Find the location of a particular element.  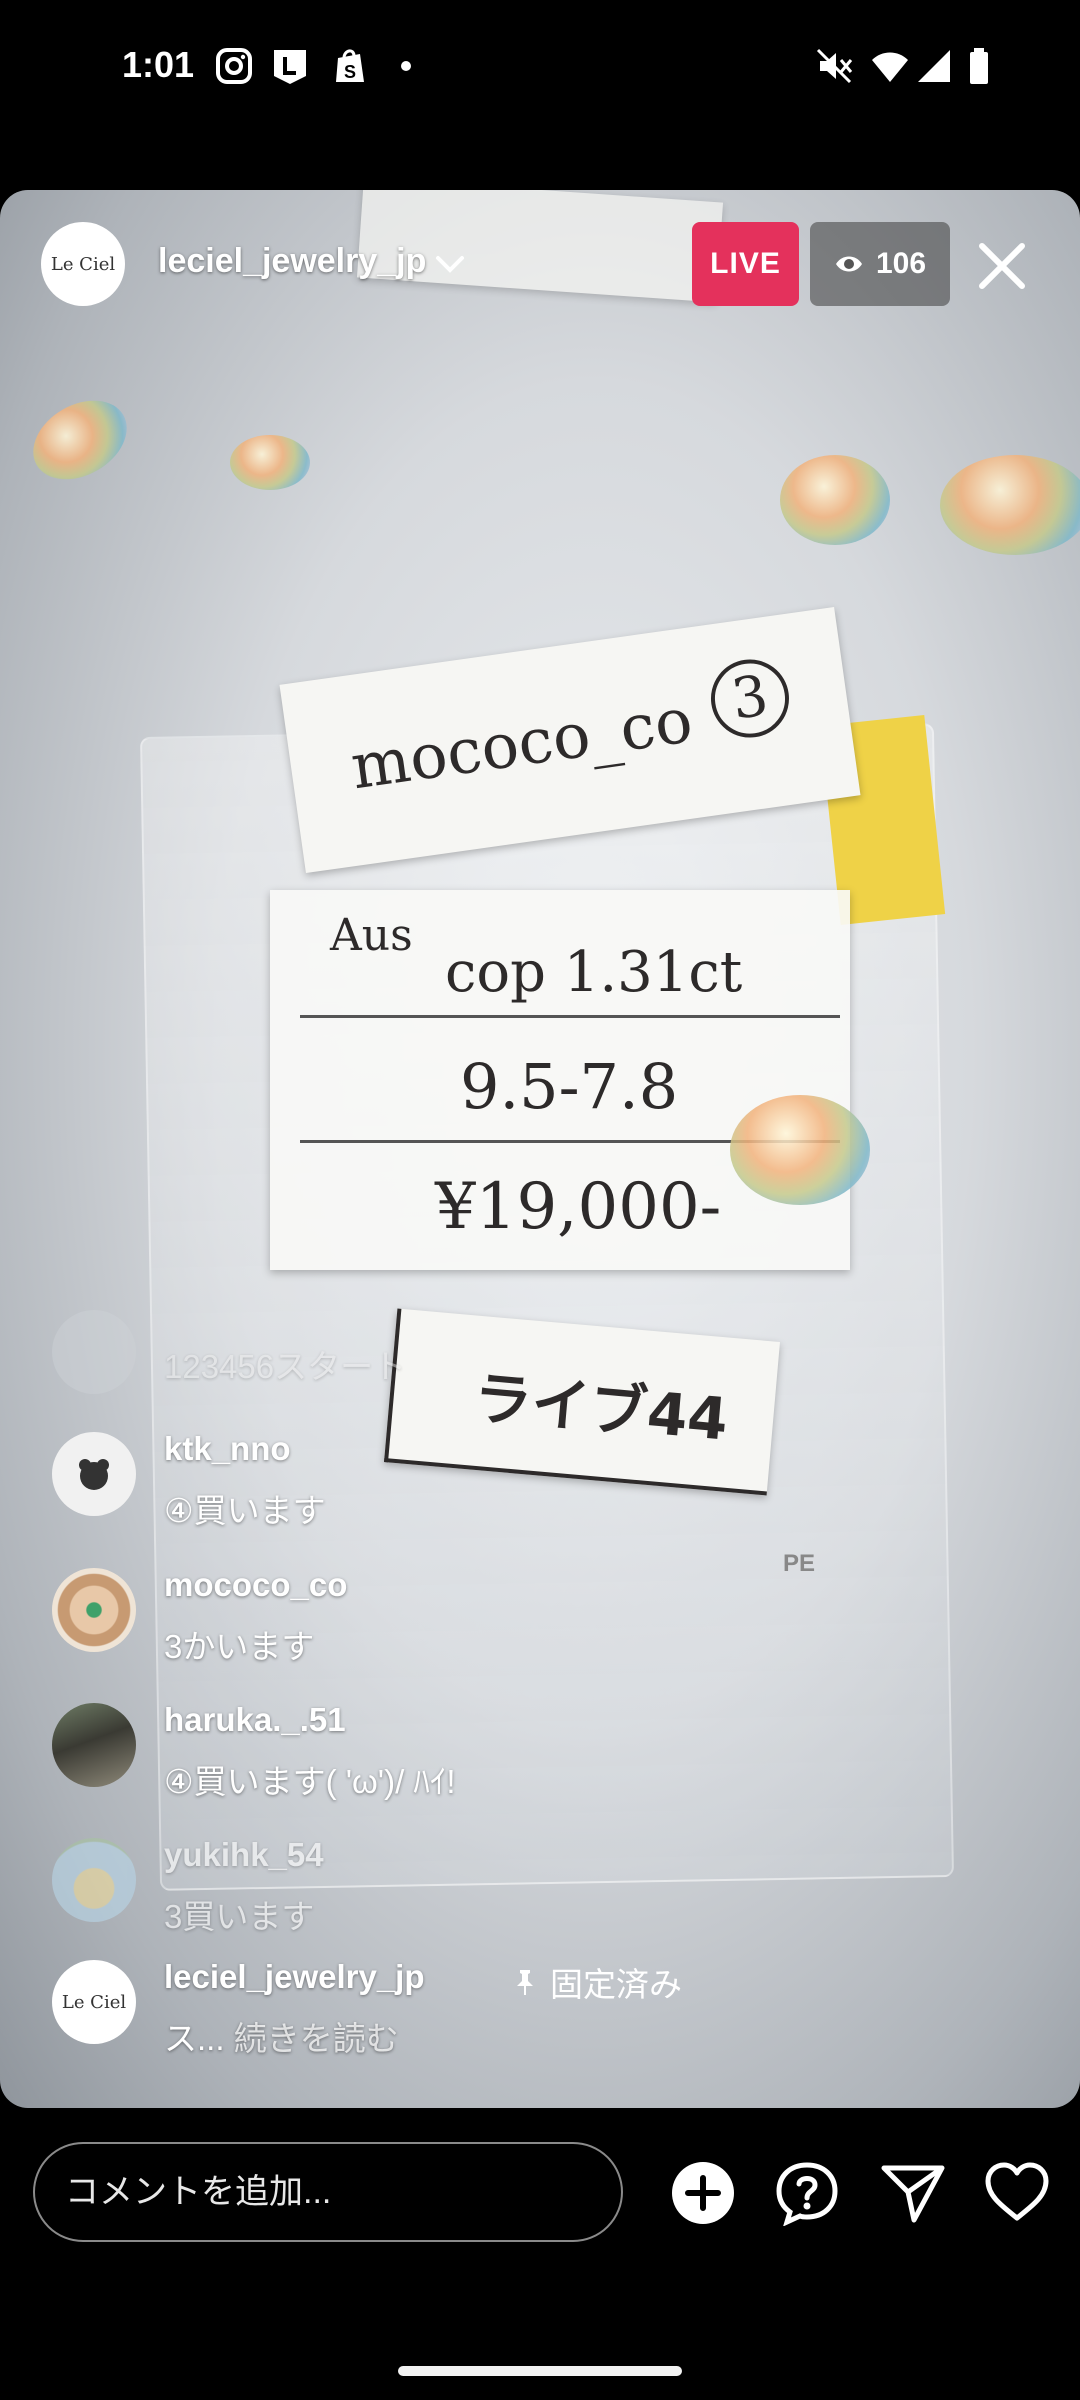

comment-message: ④買います is located at coordinates (245, 1510).